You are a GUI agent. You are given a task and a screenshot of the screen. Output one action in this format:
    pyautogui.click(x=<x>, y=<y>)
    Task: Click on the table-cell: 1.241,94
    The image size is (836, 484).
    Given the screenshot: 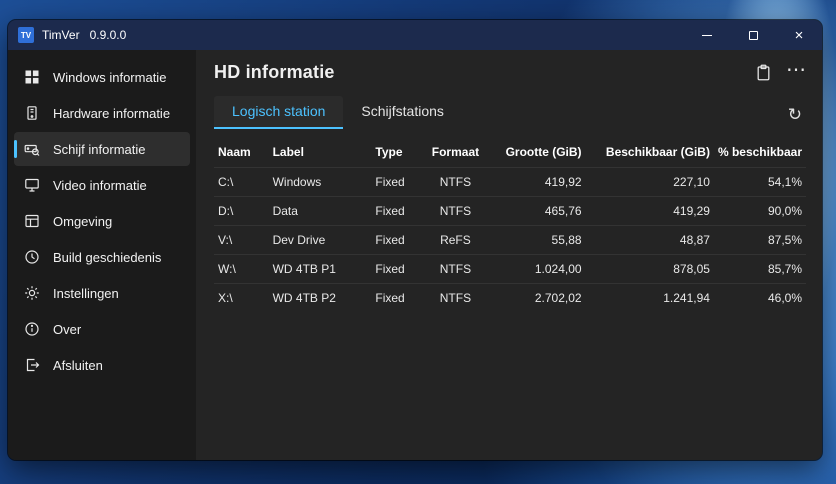 What is the action you would take?
    pyautogui.click(x=649, y=297)
    